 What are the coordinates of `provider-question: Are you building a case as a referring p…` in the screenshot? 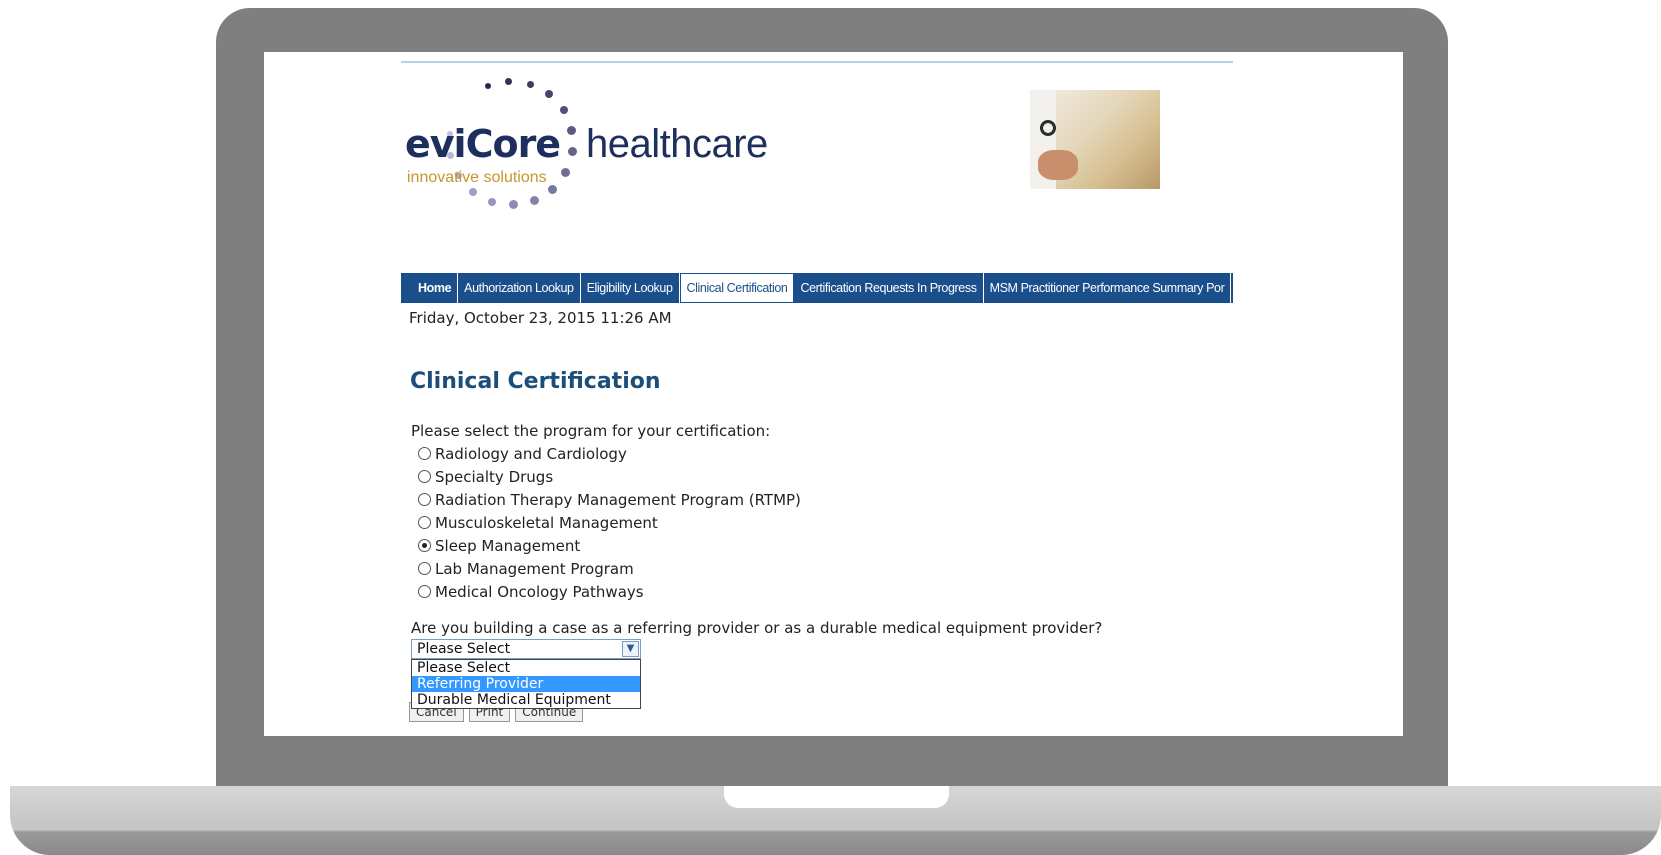 It's located at (757, 628).